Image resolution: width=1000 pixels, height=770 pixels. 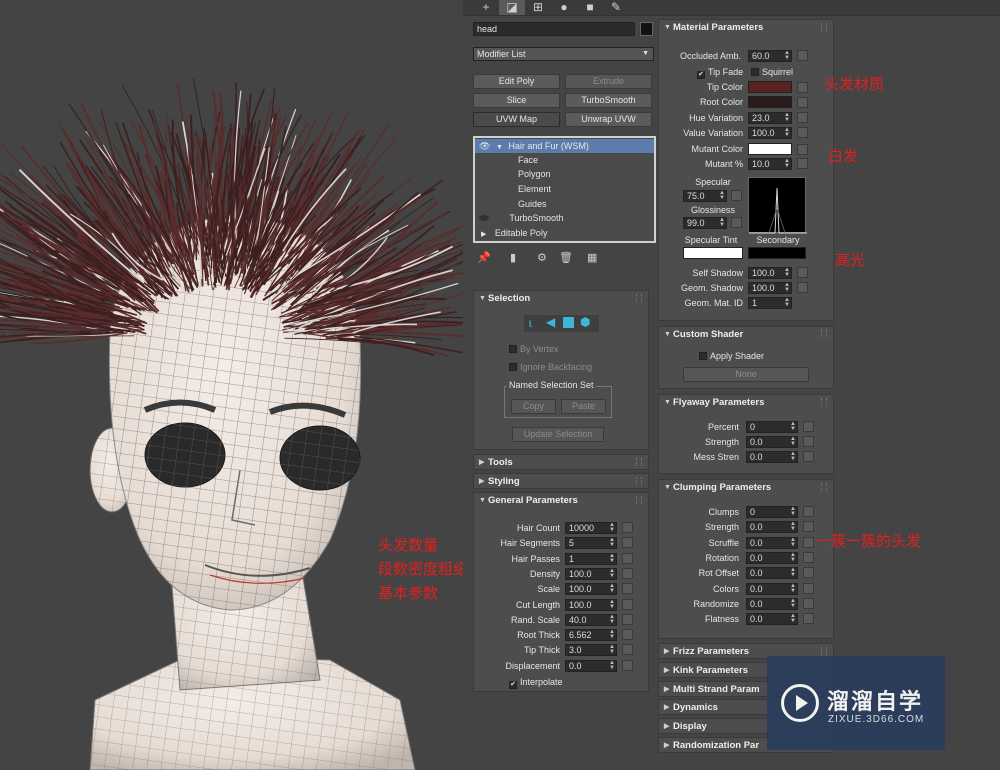 What do you see at coordinates (568, 322) in the screenshot?
I see `polygon-icon` at bounding box center [568, 322].